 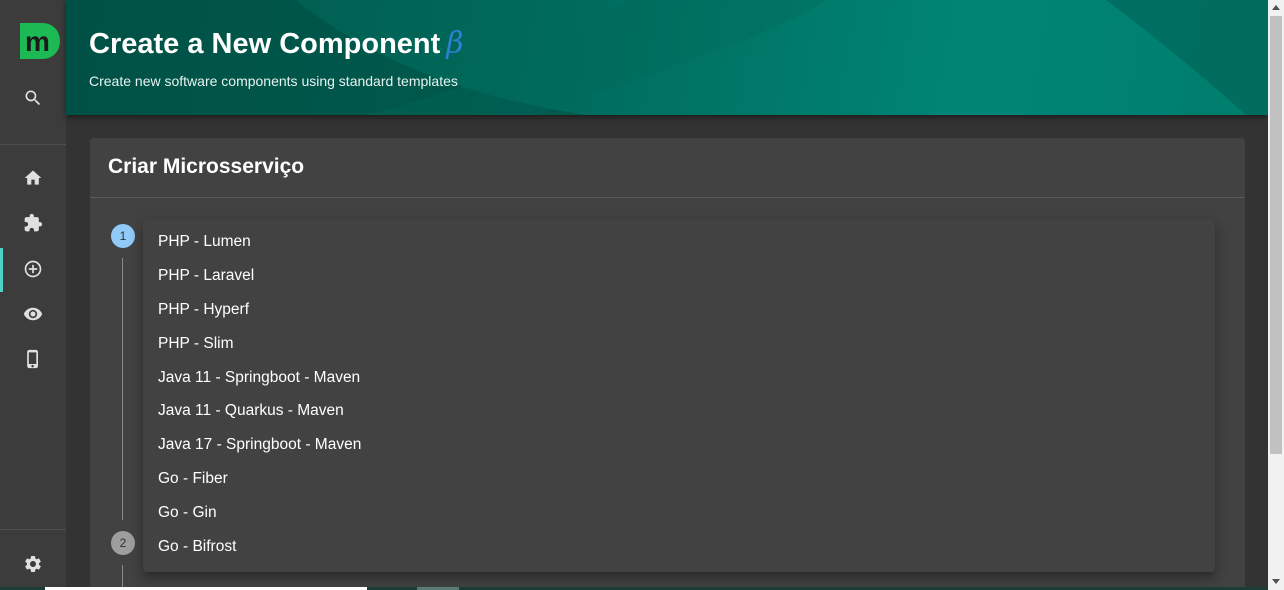 I want to click on step-2-indicator: 2, so click(x=123, y=543).